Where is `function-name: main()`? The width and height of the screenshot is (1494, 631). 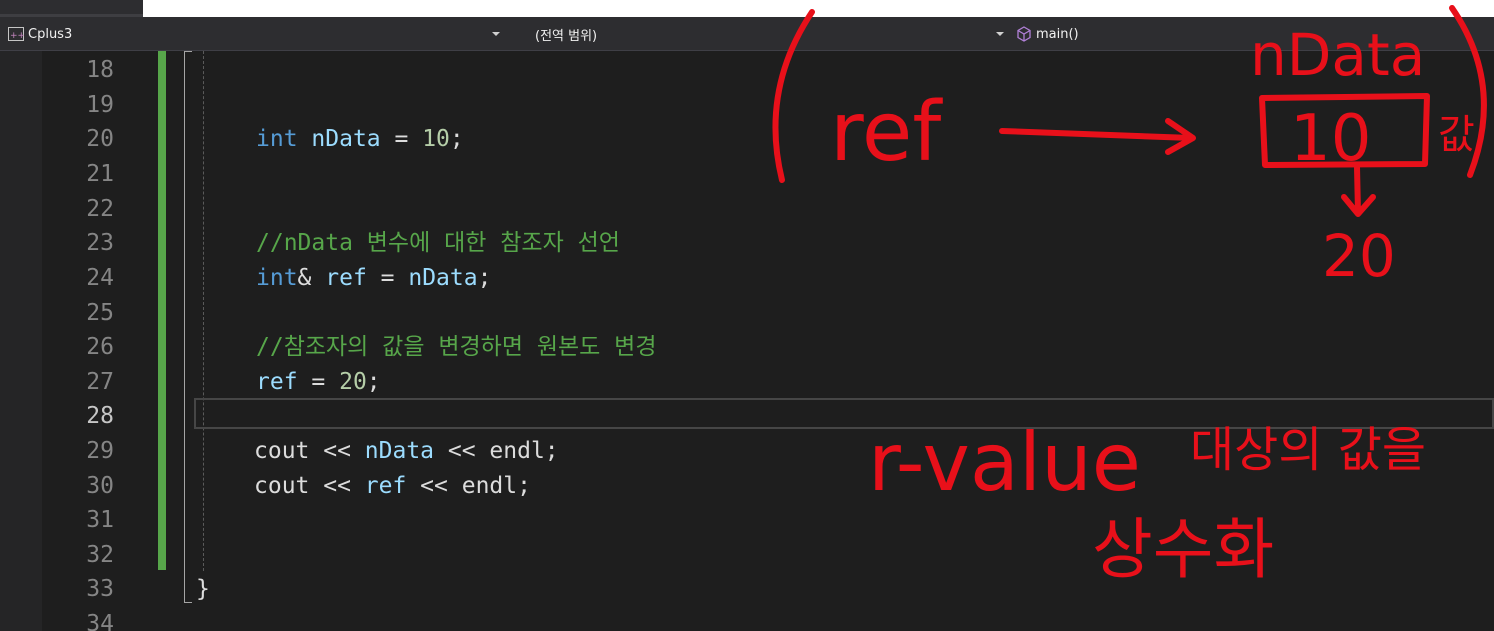 function-name: main() is located at coordinates (1057, 34).